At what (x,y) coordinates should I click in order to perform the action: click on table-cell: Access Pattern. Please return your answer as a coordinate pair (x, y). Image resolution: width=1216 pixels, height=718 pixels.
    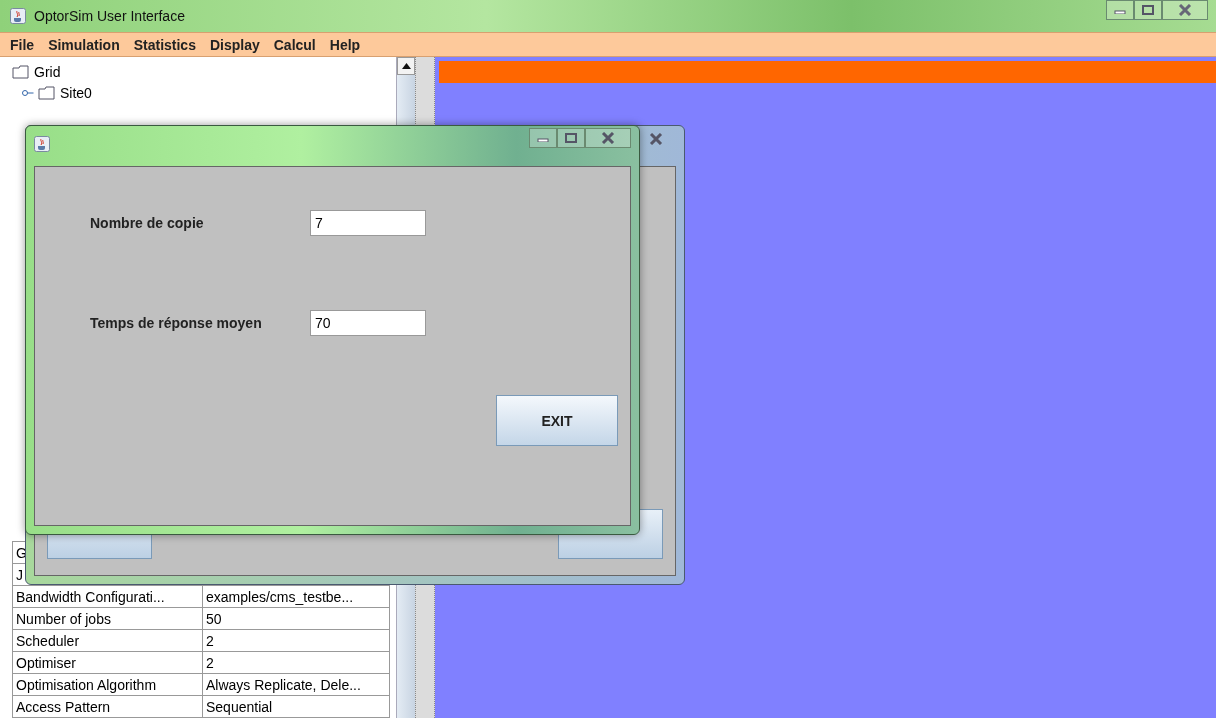
    Looking at the image, I should click on (63, 706).